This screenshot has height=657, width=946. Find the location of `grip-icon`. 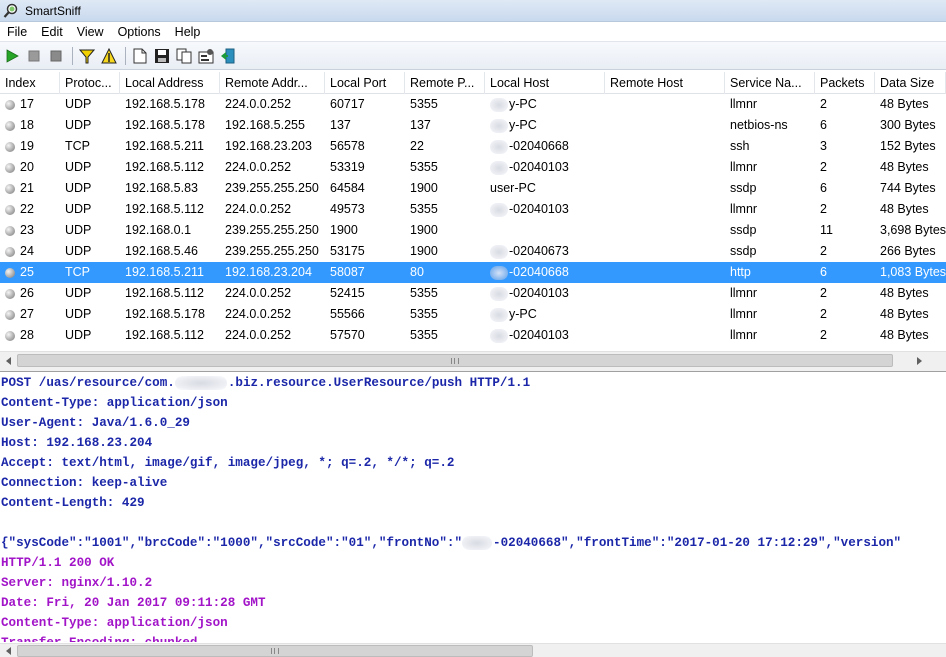

grip-icon is located at coordinates (455, 360).